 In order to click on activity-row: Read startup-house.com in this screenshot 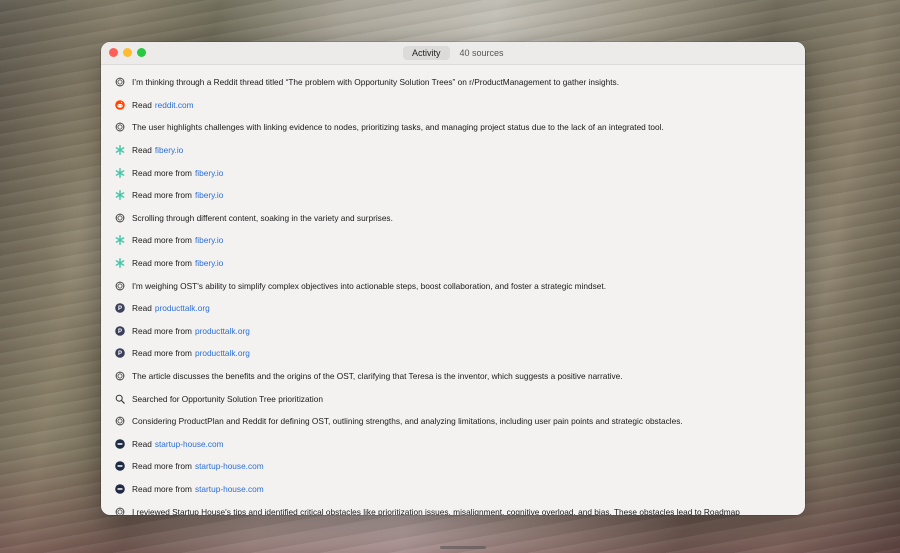, I will do `click(460, 444)`.